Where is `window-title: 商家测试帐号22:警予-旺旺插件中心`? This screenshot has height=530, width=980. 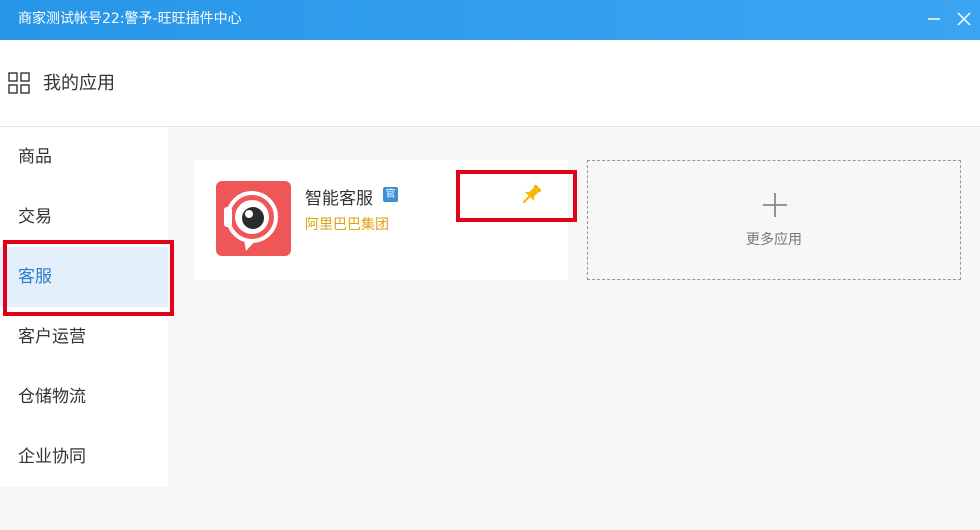
window-title: 商家测试帐号22:警予-旺旺插件中心 is located at coordinates (130, 19).